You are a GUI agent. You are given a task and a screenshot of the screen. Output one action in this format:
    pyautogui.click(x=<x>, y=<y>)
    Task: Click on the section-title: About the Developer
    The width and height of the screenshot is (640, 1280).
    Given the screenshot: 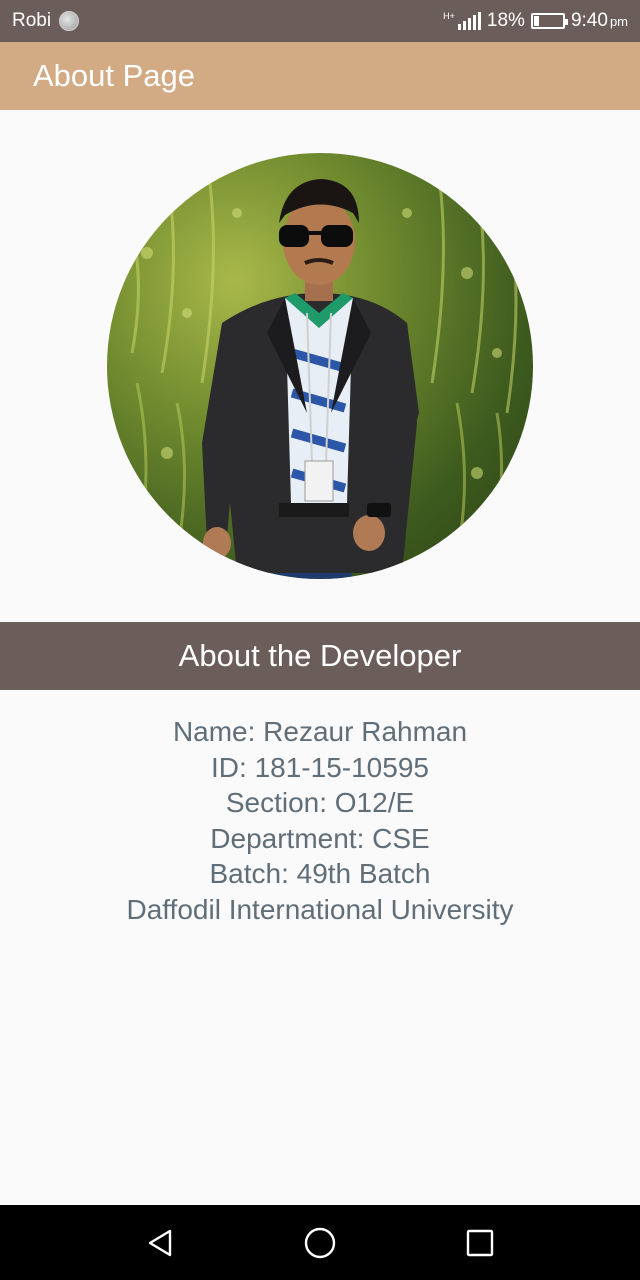 What is the action you would take?
    pyautogui.click(x=320, y=655)
    